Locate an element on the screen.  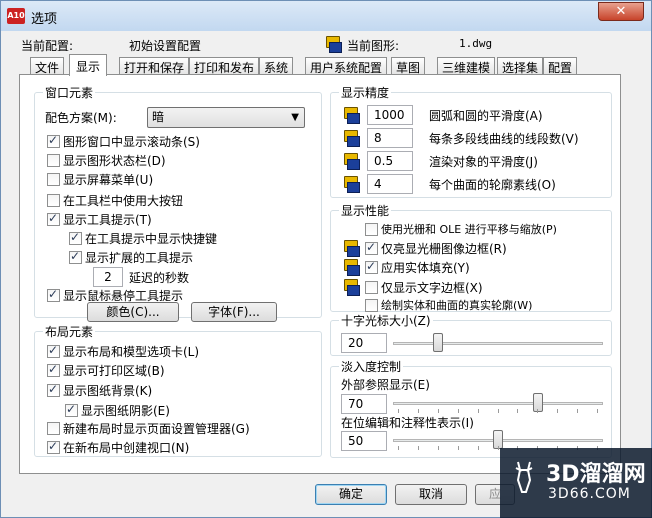
inplace-edit-input: 50 is located at coordinates (364, 441).